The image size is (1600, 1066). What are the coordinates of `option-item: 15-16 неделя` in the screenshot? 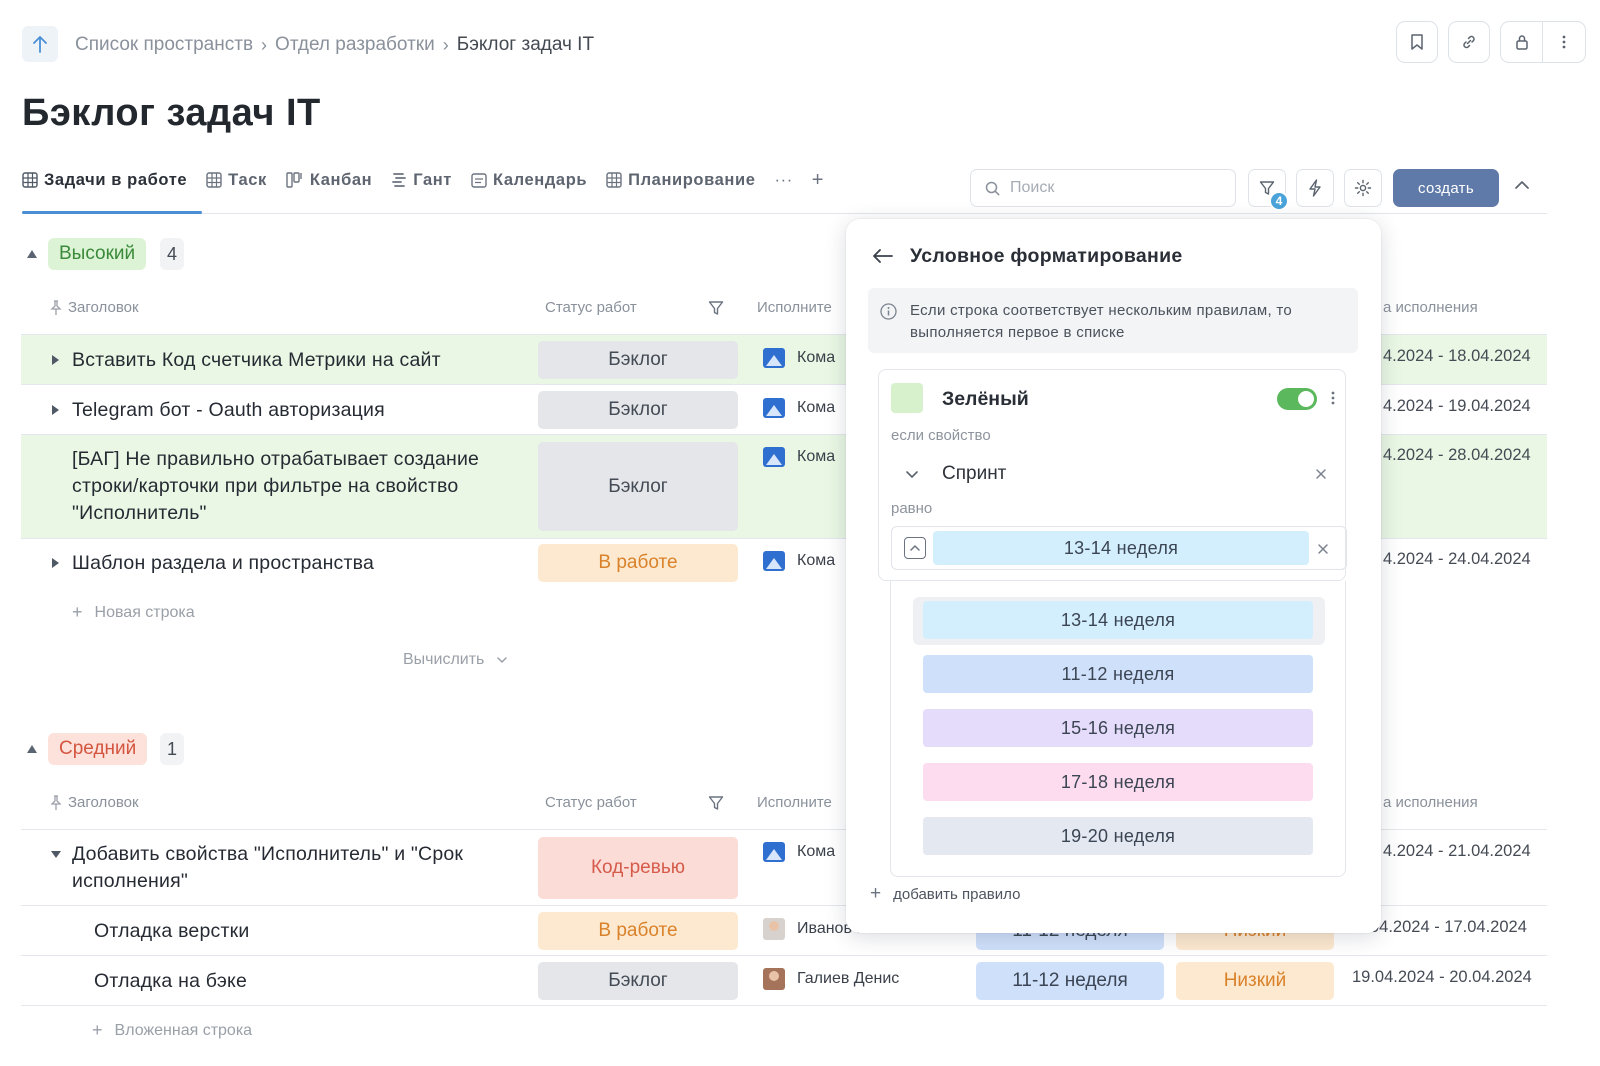 It's located at (1118, 728).